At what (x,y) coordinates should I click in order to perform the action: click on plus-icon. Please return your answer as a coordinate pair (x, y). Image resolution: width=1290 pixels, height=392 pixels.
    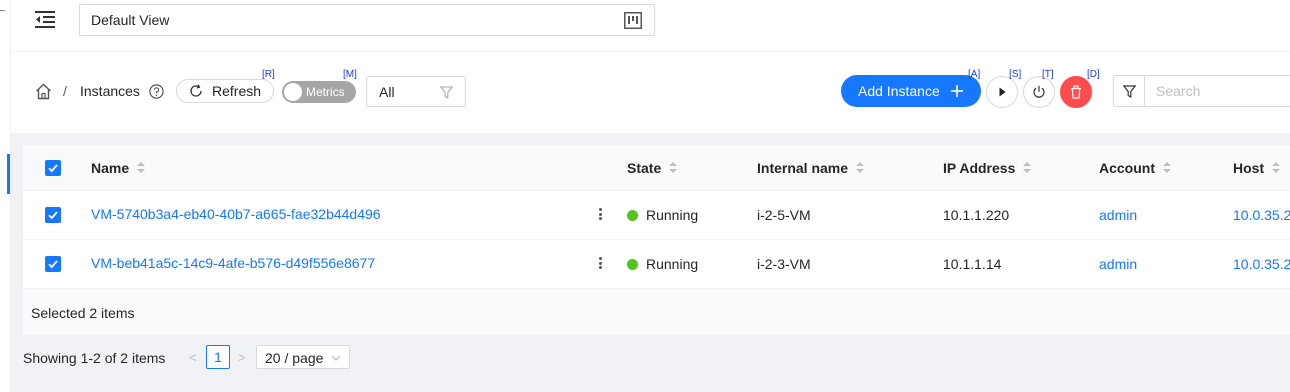
    Looking at the image, I should click on (957, 91).